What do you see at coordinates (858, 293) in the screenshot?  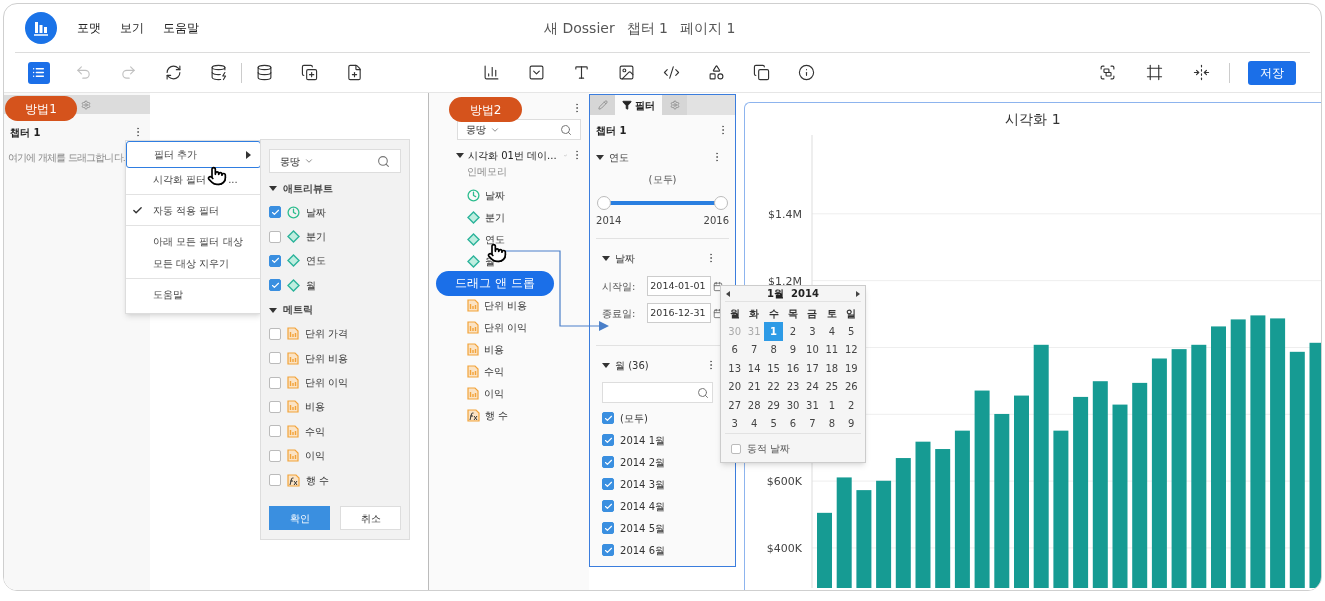 I see `next-month-icon` at bounding box center [858, 293].